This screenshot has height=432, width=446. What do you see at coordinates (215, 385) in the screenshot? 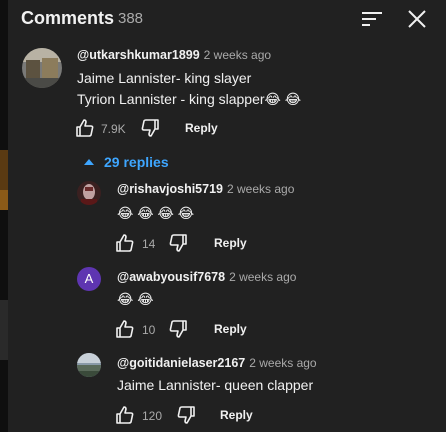
I see `reply-text: Jaime Lannister- queen clapper` at bounding box center [215, 385].